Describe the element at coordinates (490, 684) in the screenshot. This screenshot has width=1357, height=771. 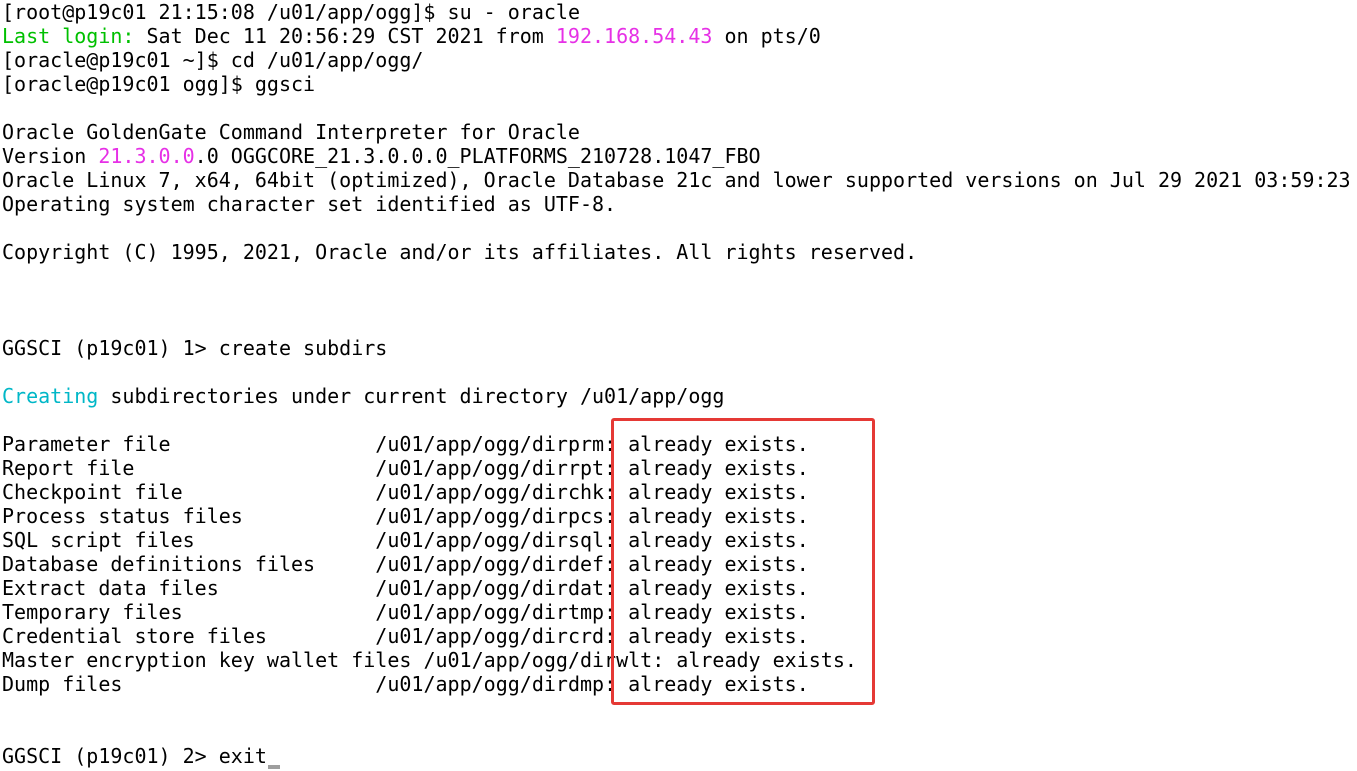
I see `subdir-path: /u01/app/ogg/dirdmp` at that location.